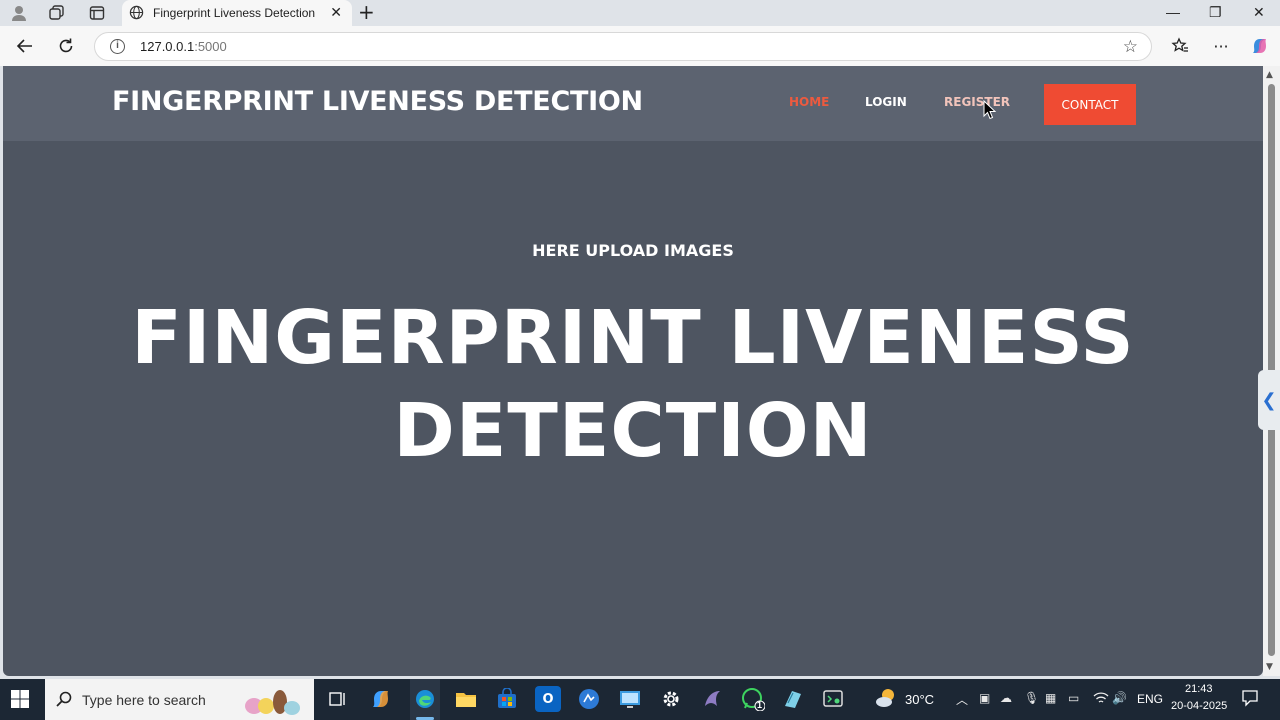 This screenshot has width=1280, height=720. What do you see at coordinates (1180, 46) in the screenshot?
I see `favorites-icon` at bounding box center [1180, 46].